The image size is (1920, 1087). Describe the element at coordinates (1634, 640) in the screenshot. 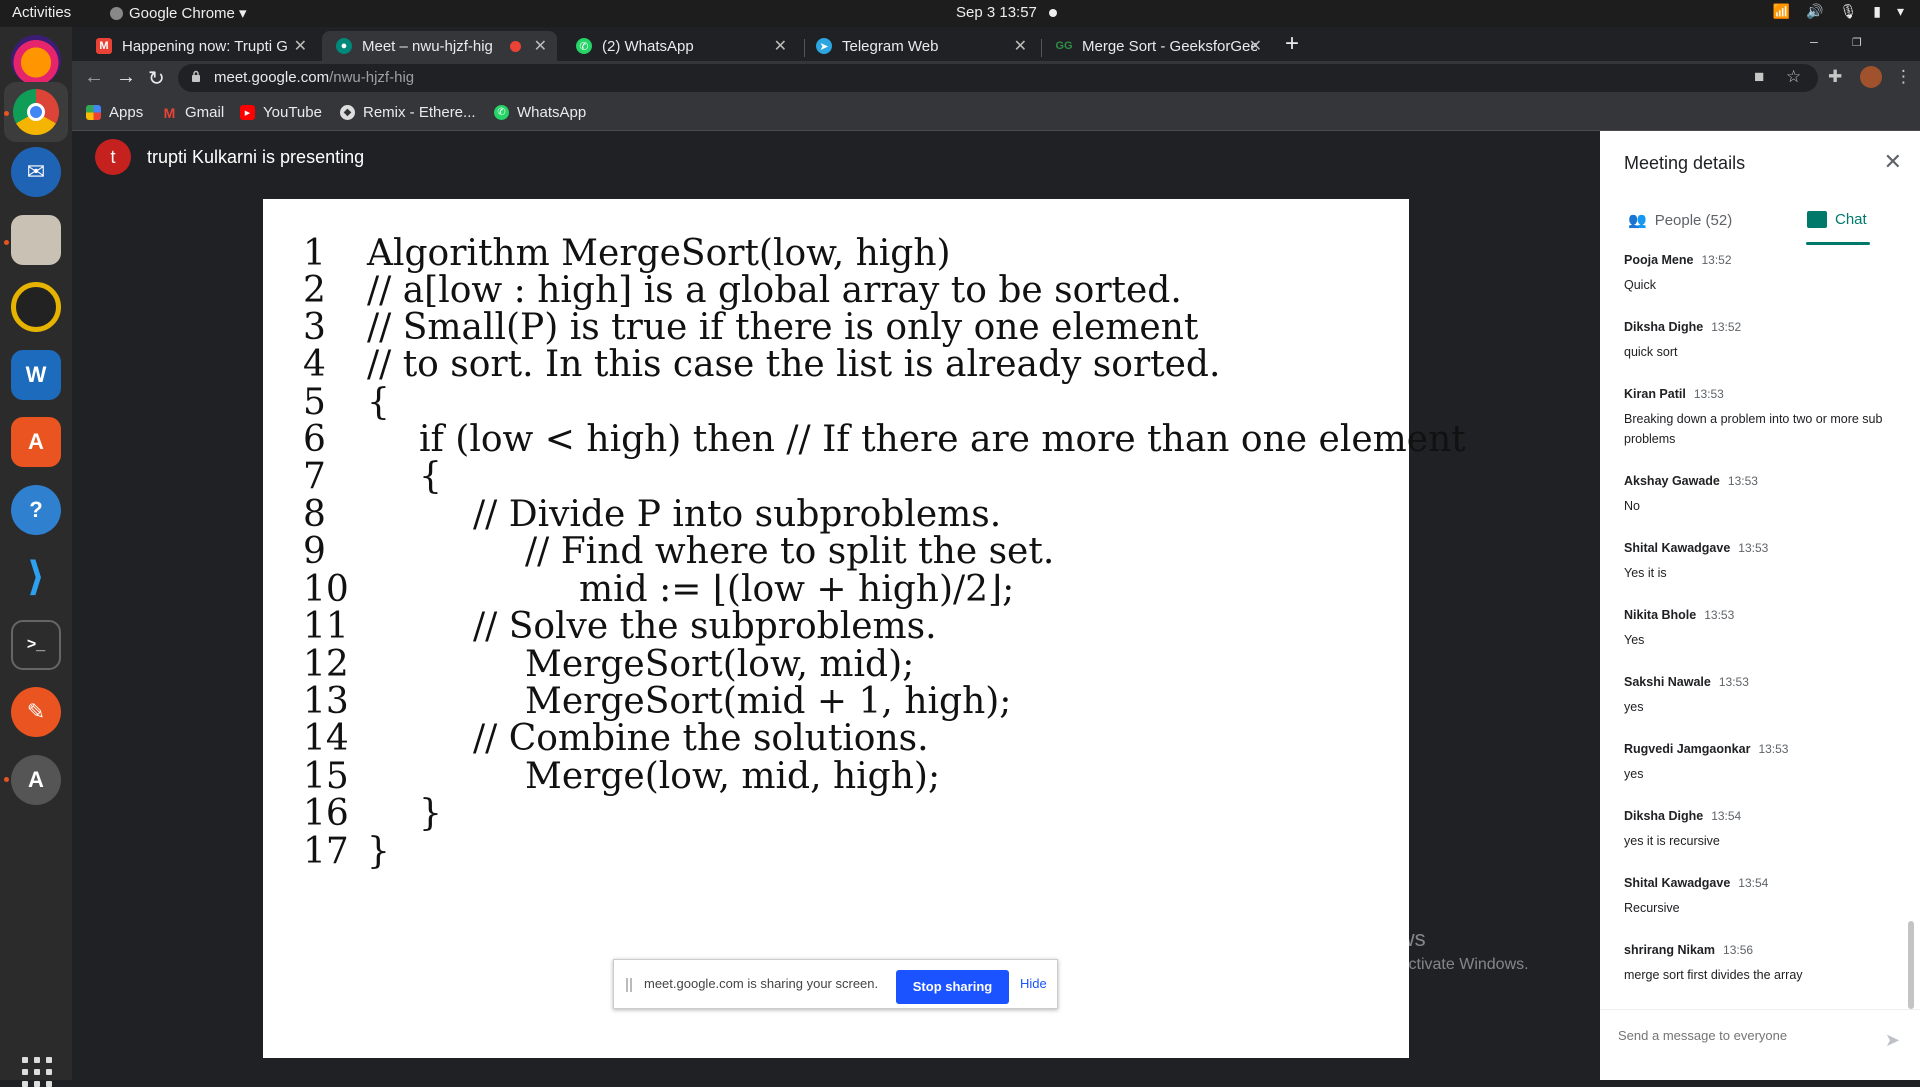

I see `message-text: Yes` at that location.